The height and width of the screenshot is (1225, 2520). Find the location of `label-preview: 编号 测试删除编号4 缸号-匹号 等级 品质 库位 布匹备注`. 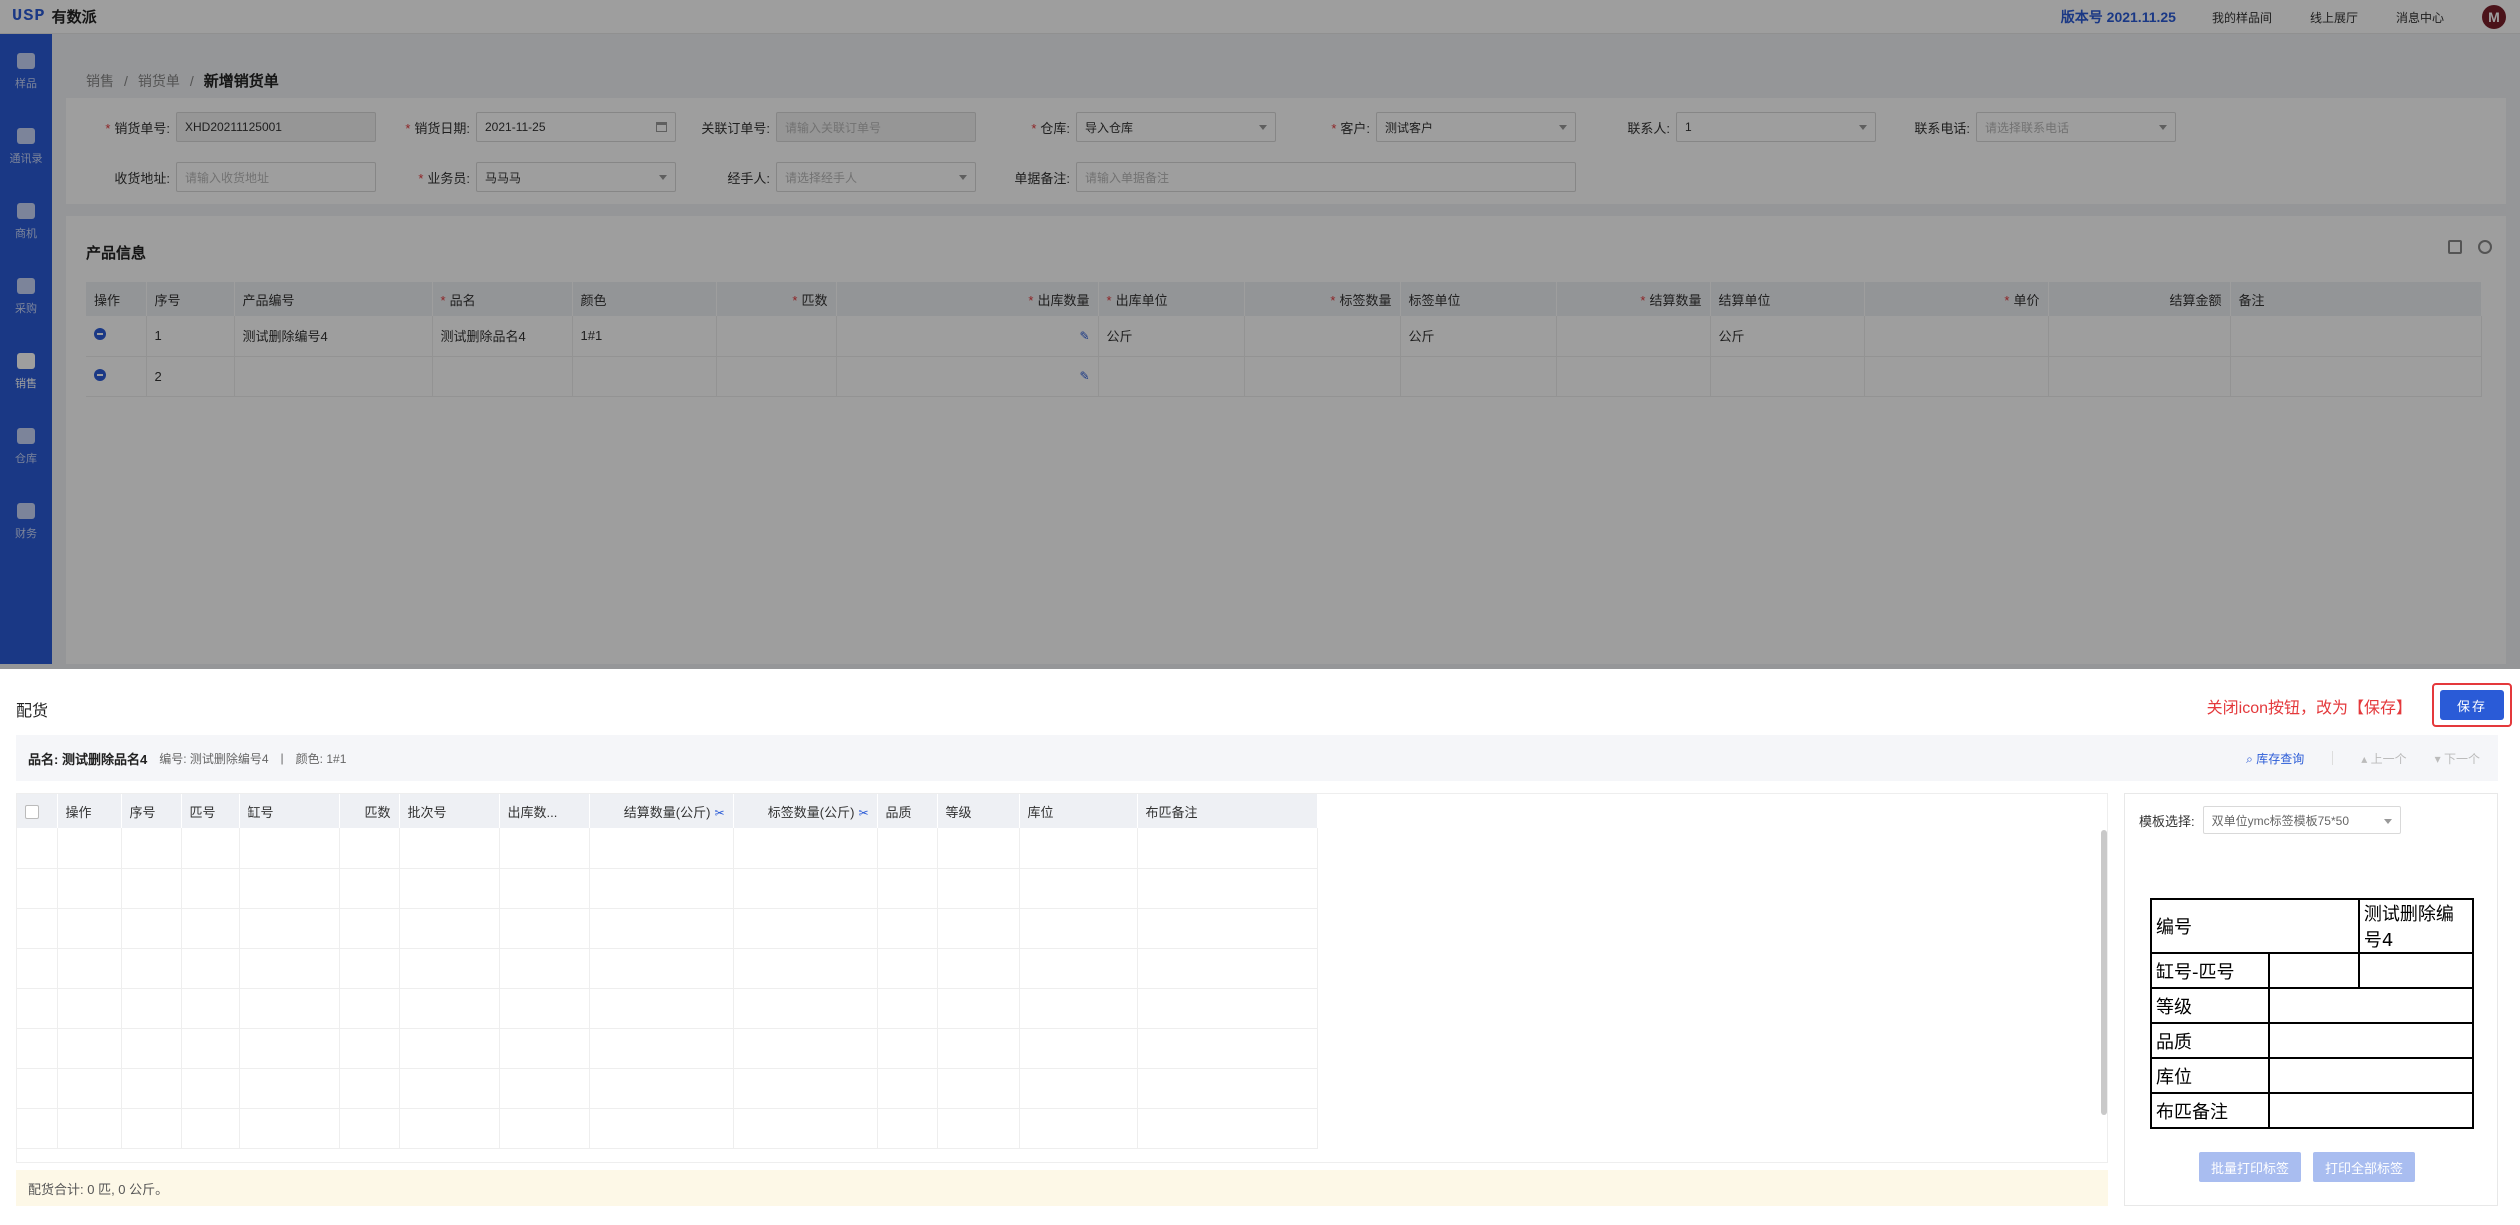

label-preview: 编号 测试删除编号4 缸号-匹号 等级 品质 库位 布匹备注 is located at coordinates (2312, 1013).